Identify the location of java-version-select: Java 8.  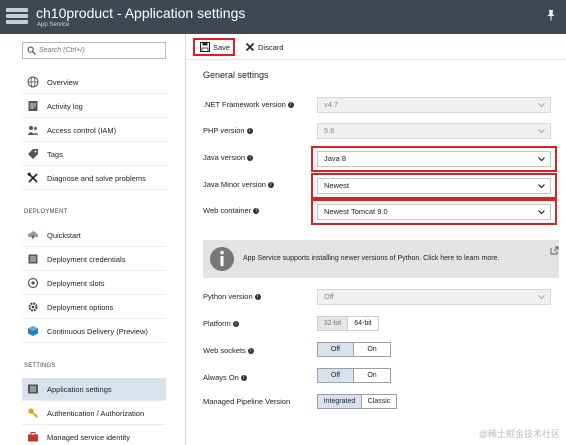
(434, 159).